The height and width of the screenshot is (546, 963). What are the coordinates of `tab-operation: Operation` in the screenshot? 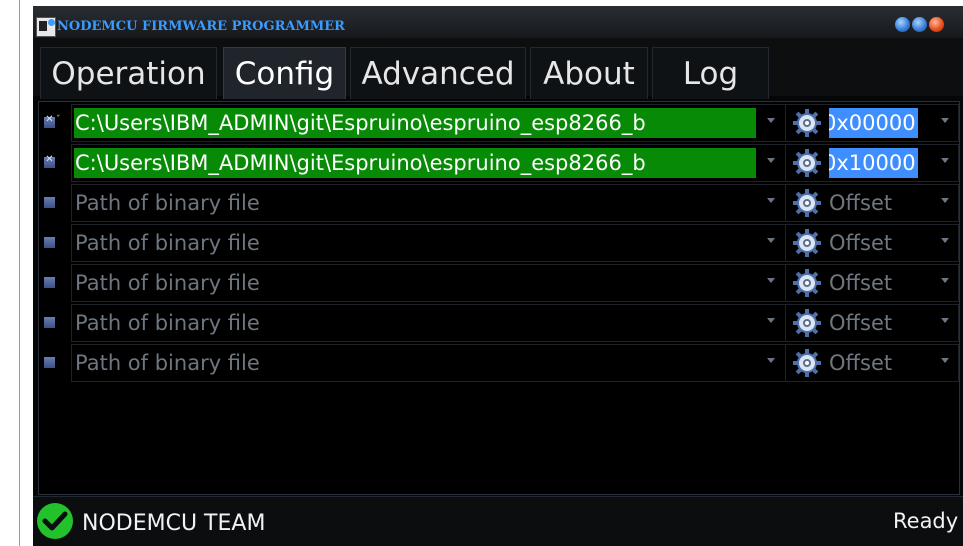 It's located at (128, 73).